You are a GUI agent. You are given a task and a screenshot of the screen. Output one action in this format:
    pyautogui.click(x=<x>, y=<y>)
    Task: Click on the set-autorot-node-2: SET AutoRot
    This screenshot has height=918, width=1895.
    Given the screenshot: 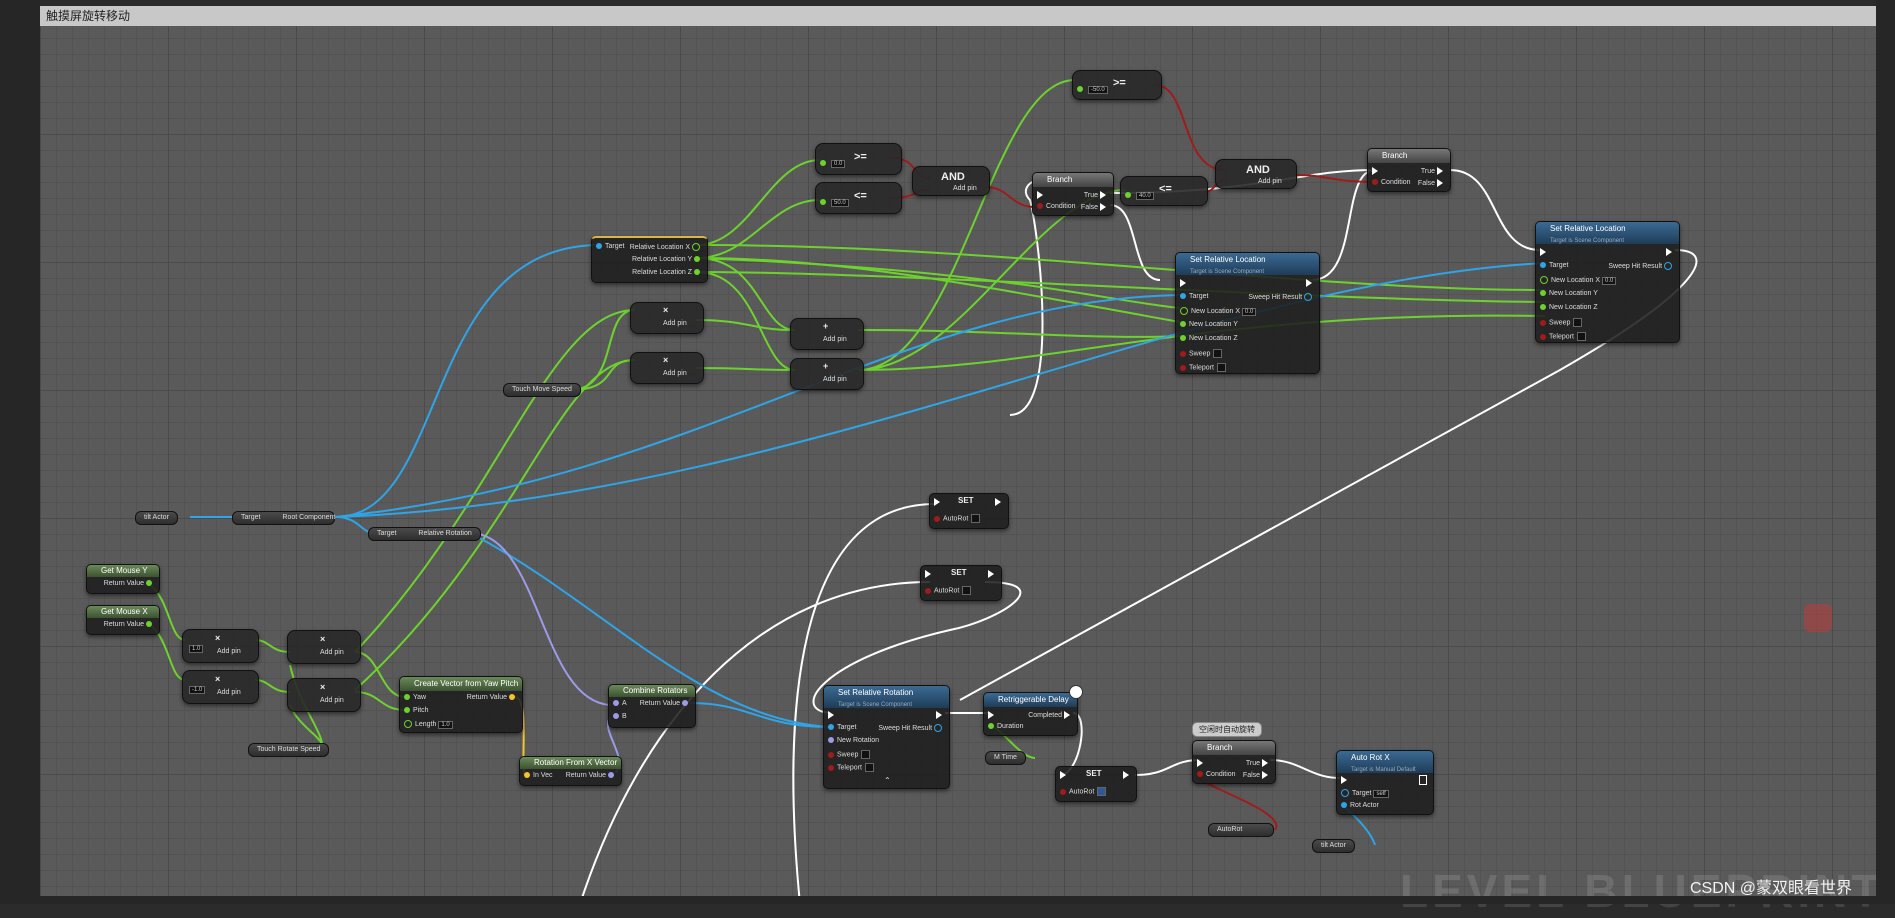 What is the action you would take?
    pyautogui.click(x=961, y=583)
    